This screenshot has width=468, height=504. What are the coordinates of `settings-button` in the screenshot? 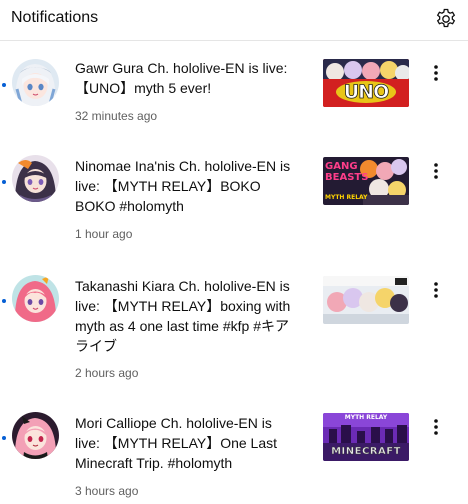 It's located at (446, 19).